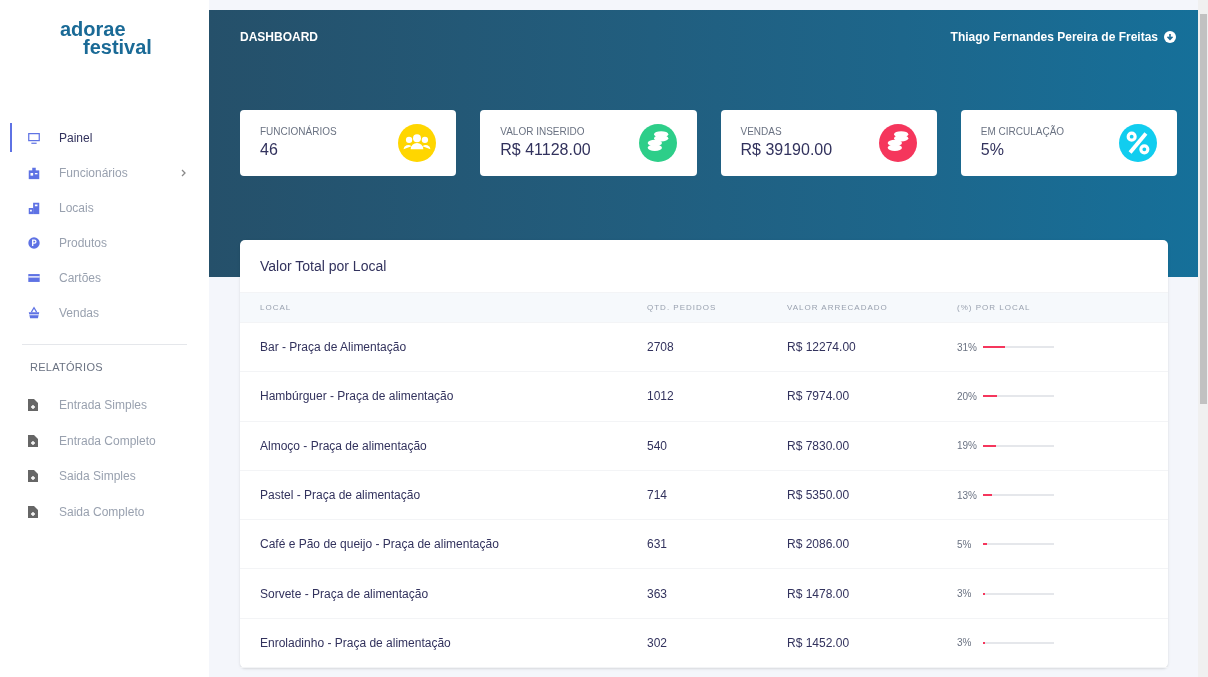 The width and height of the screenshot is (1208, 677). Describe the element at coordinates (682, 307) in the screenshot. I see `column-header: QTD. PEDIDOS` at that location.